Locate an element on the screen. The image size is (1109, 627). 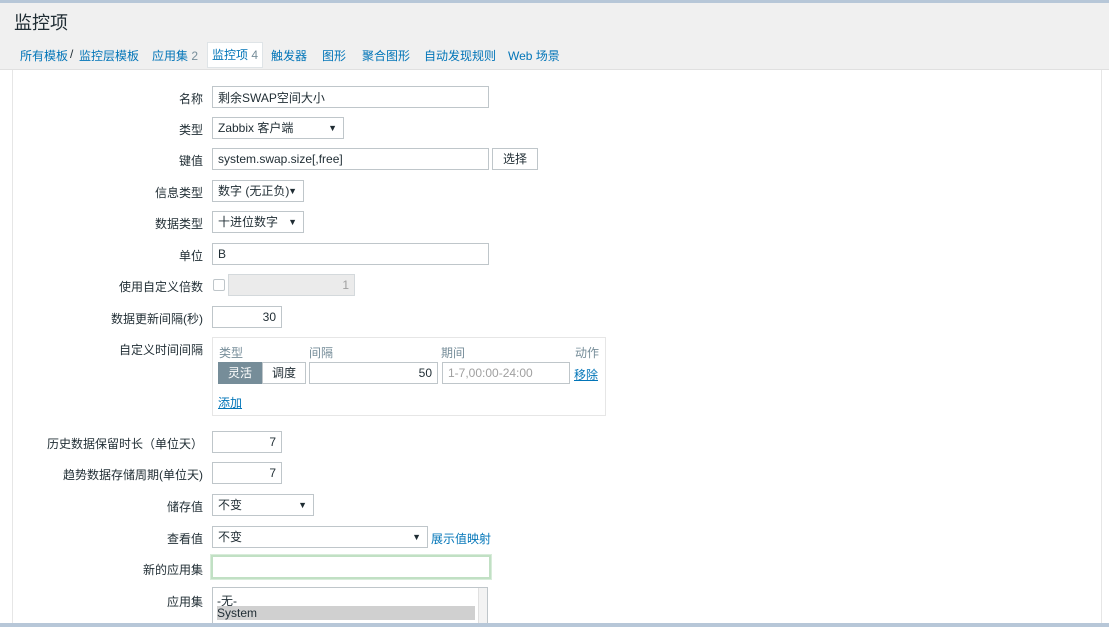
new-application-label: 新的应用集 is located at coordinates (172, 570).